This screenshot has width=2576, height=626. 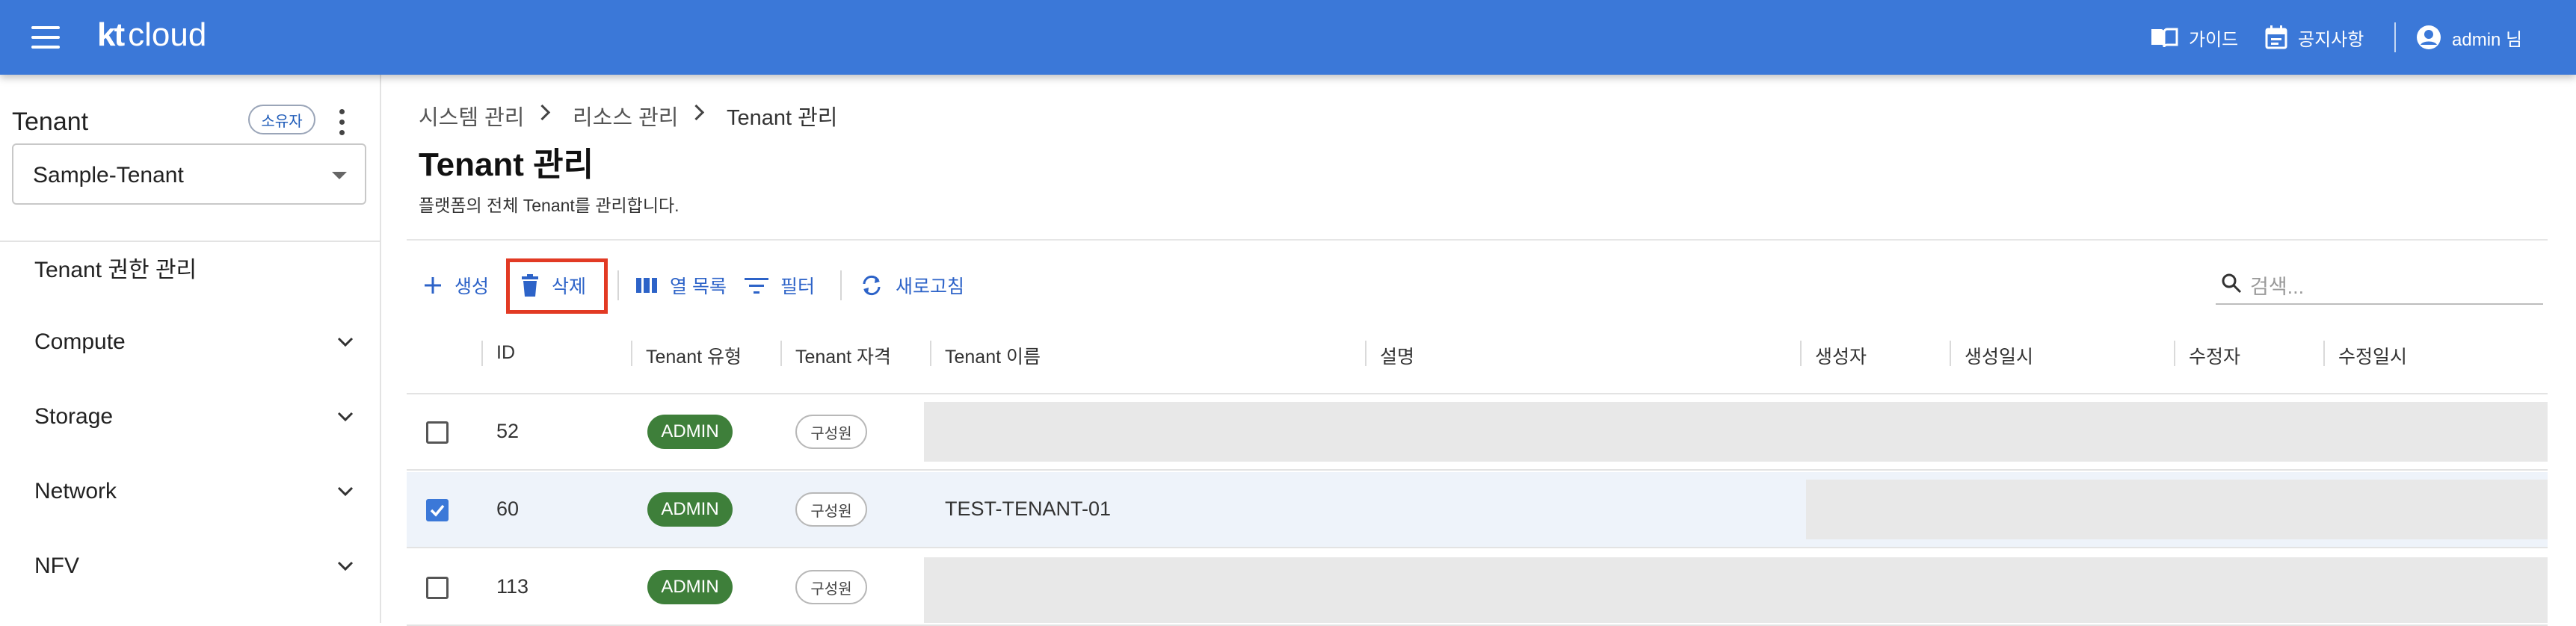 I want to click on page-title: Tenant 관리, so click(x=506, y=164).